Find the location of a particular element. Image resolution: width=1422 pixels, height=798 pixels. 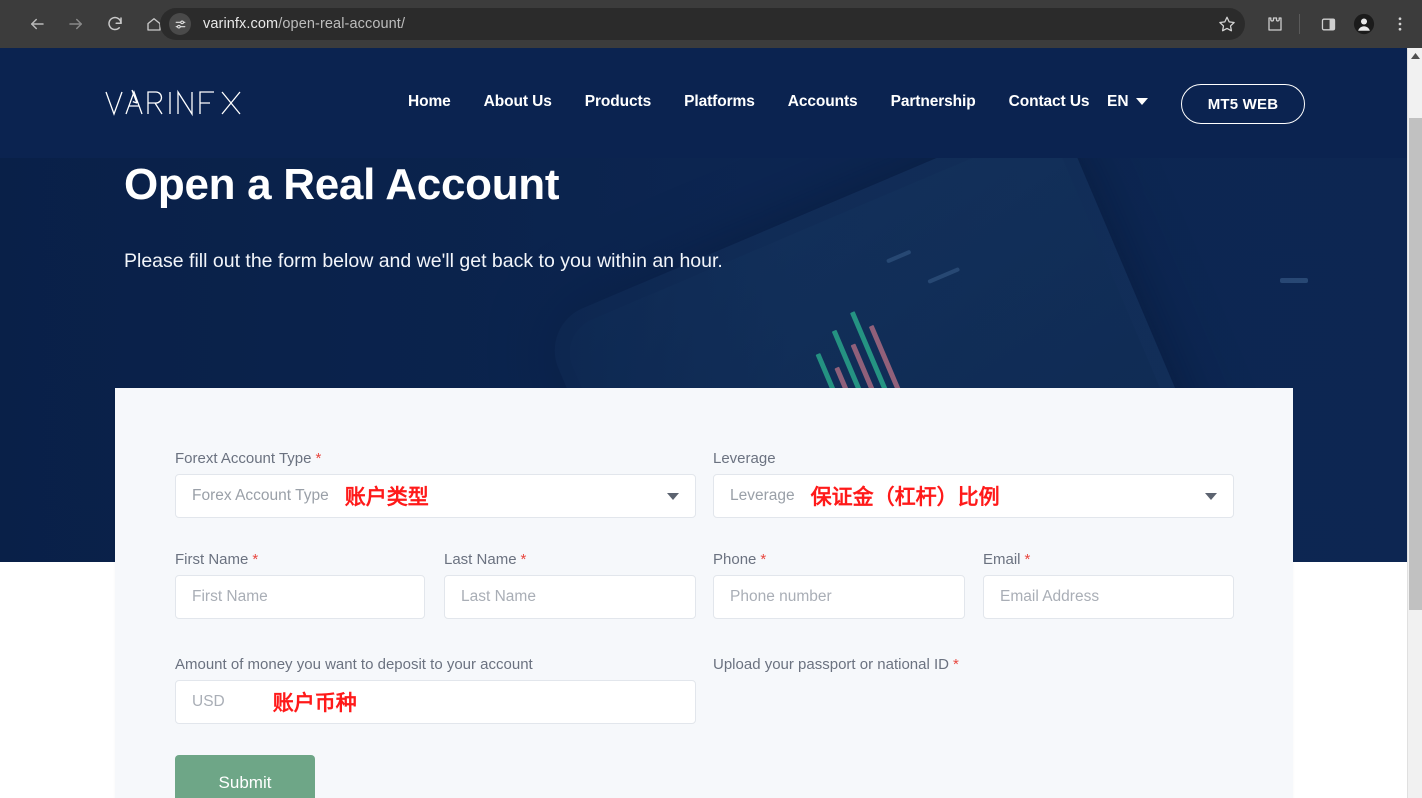

last-name-required-mark: * is located at coordinates (523, 559).